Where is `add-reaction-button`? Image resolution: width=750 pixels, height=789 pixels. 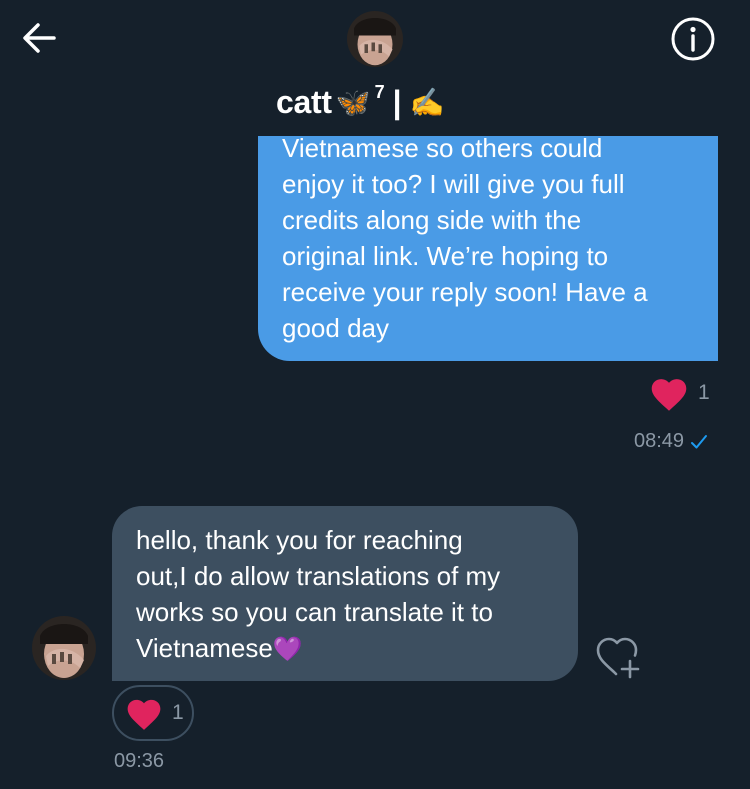 add-reaction-button is located at coordinates (618, 658).